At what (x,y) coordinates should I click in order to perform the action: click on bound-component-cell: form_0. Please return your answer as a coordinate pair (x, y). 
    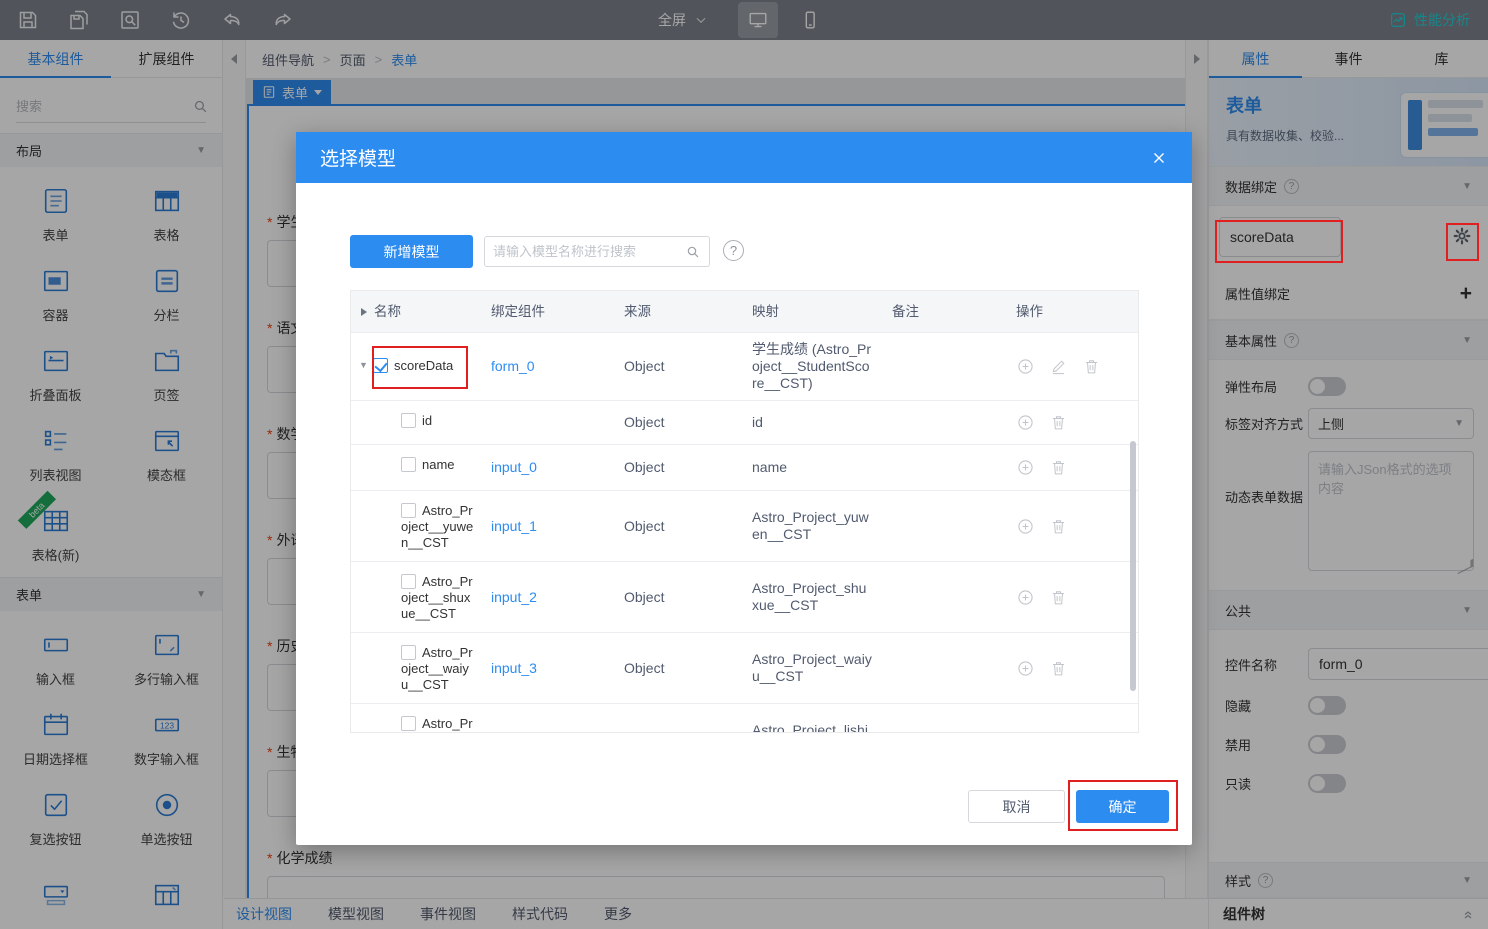
    Looking at the image, I should click on (547, 366).